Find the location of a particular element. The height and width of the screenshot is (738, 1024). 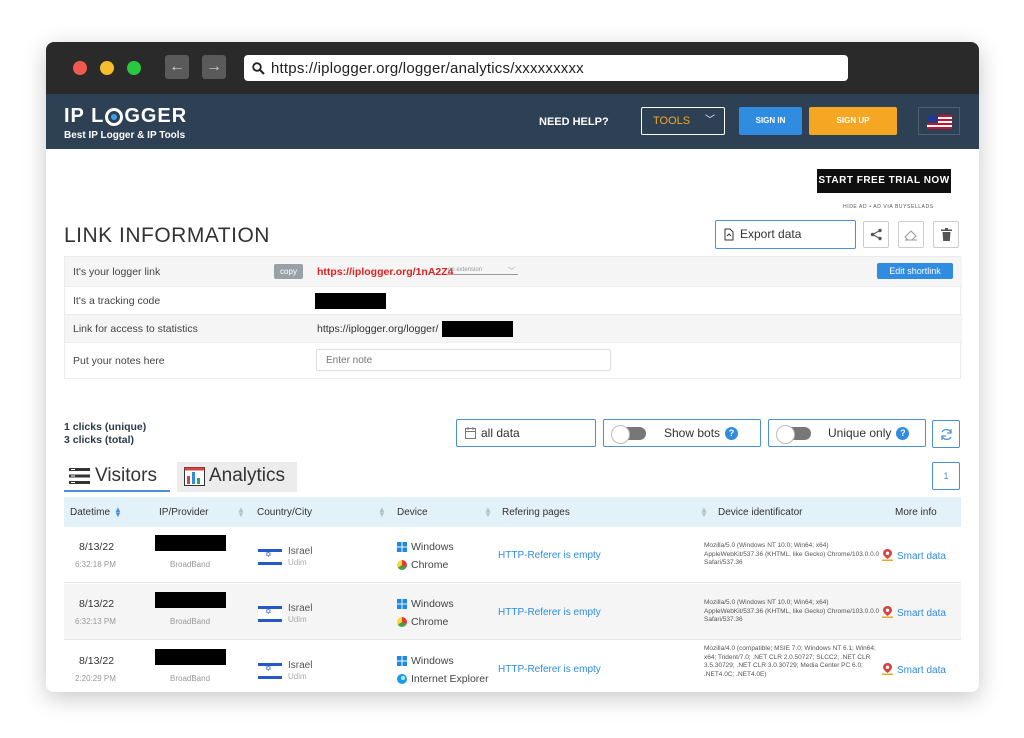

calendar-icon is located at coordinates (470, 433).